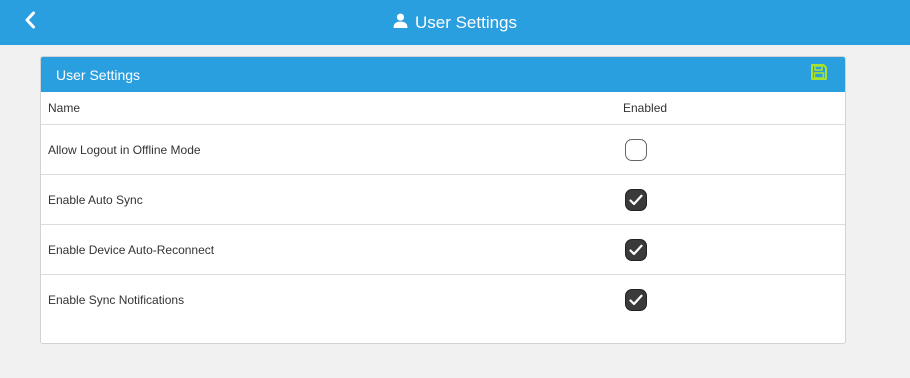 The height and width of the screenshot is (378, 910). I want to click on column-header-name: Name, so click(64, 108).